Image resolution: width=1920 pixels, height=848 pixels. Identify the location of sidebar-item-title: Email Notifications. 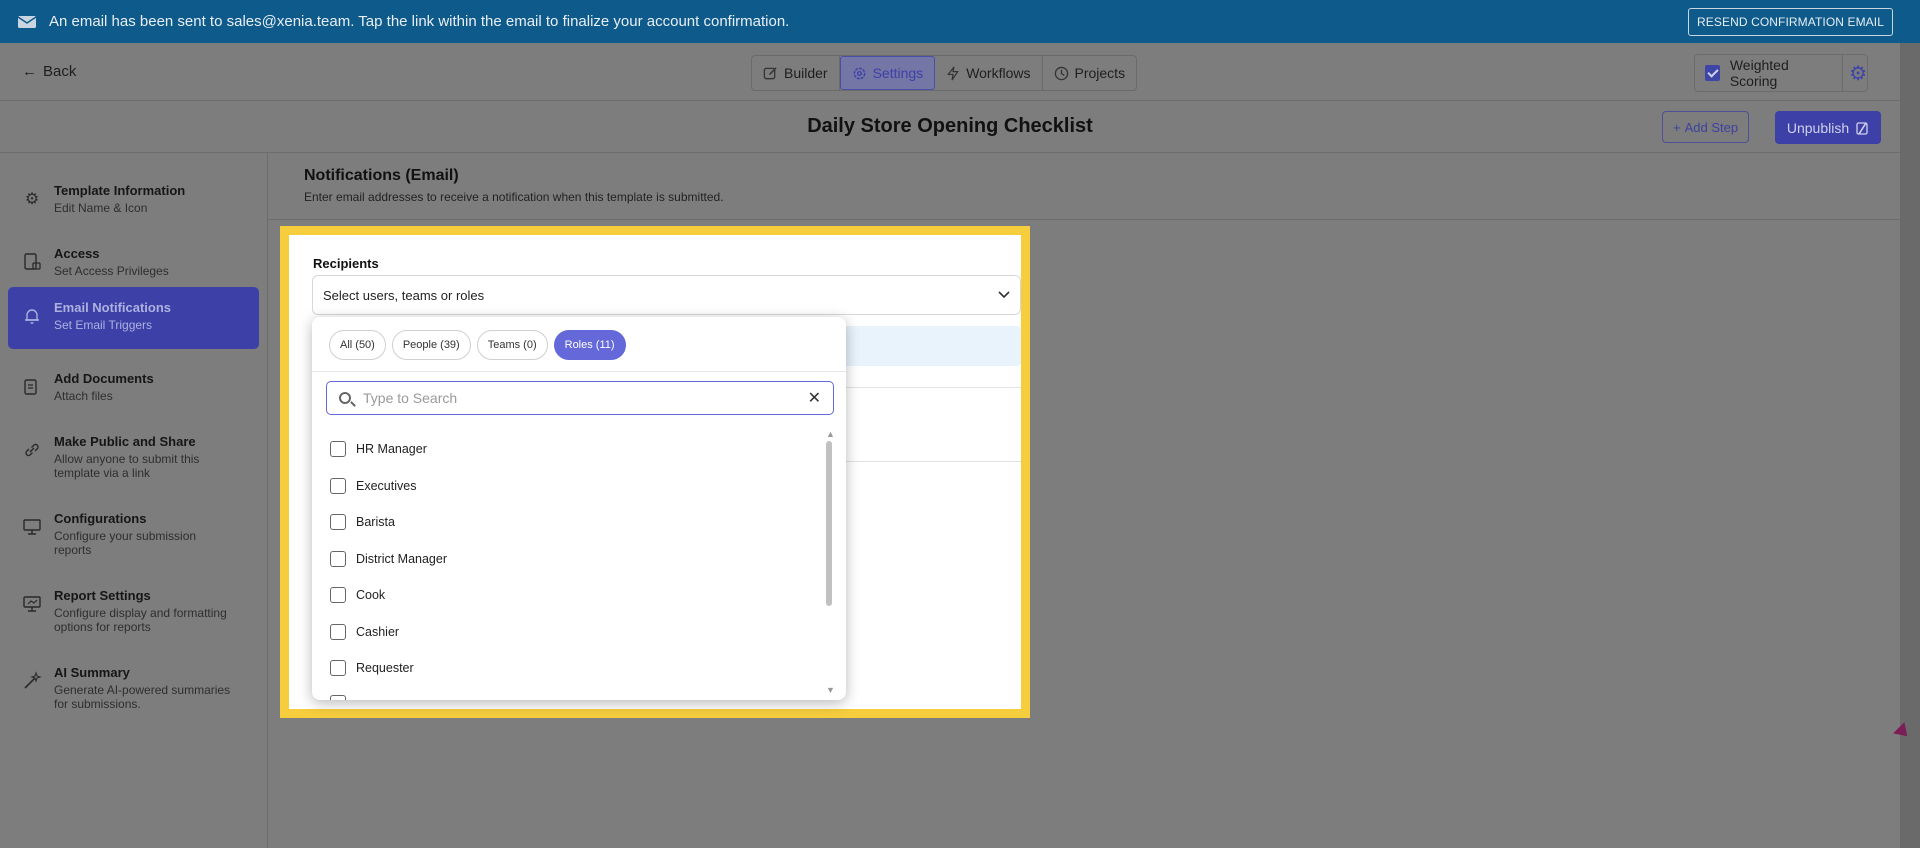
(113, 307).